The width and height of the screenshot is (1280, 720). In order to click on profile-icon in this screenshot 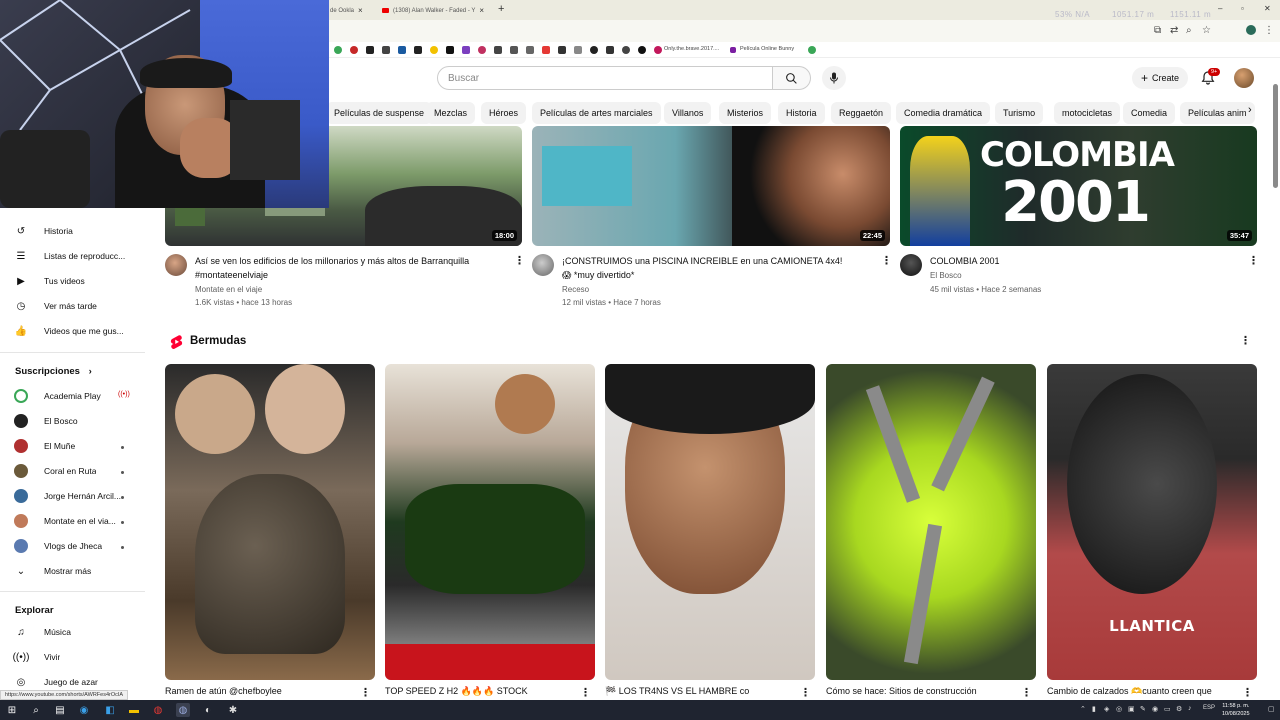, I will do `click(1251, 30)`.